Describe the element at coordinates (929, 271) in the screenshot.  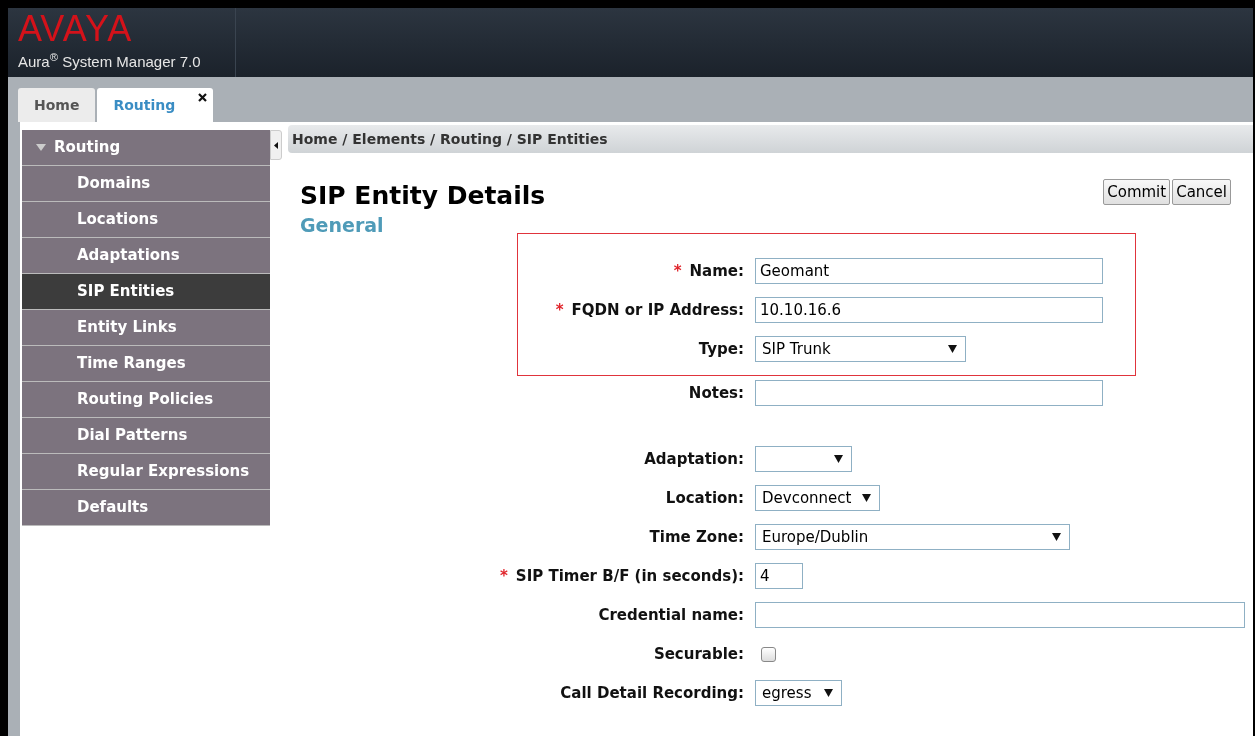
I see `text-field: Geomant` at that location.